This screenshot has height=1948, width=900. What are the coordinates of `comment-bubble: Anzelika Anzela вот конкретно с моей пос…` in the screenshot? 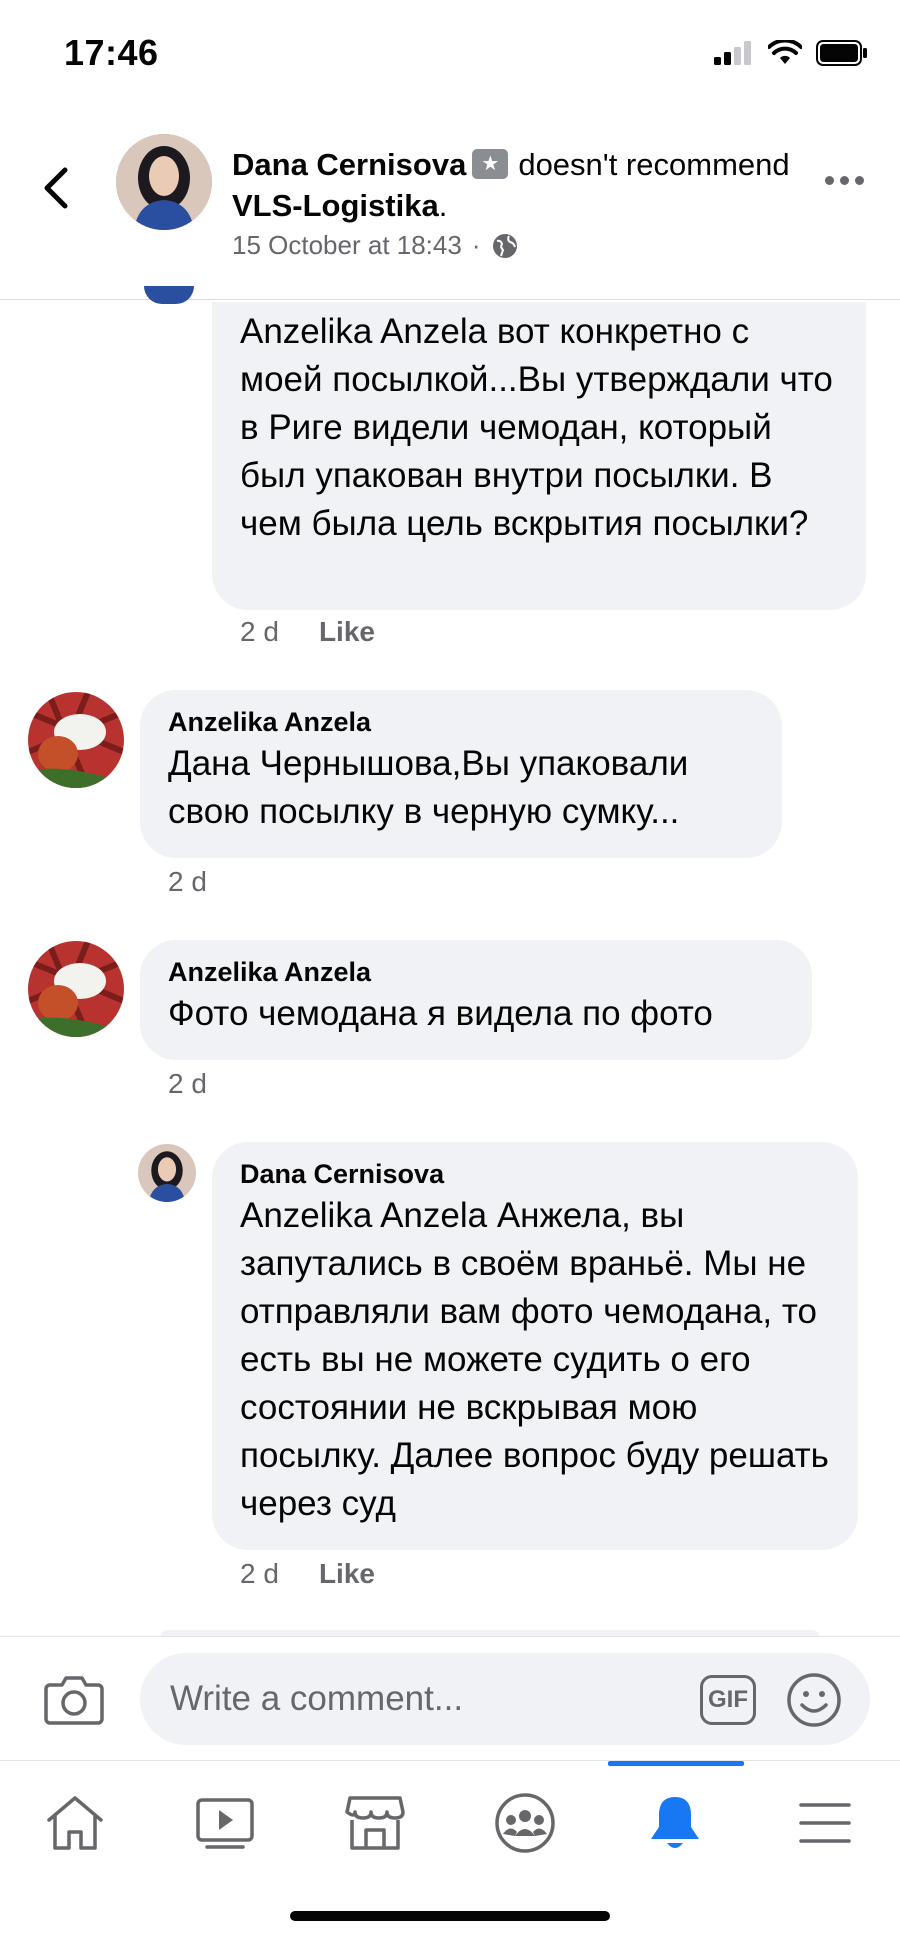 It's located at (539, 456).